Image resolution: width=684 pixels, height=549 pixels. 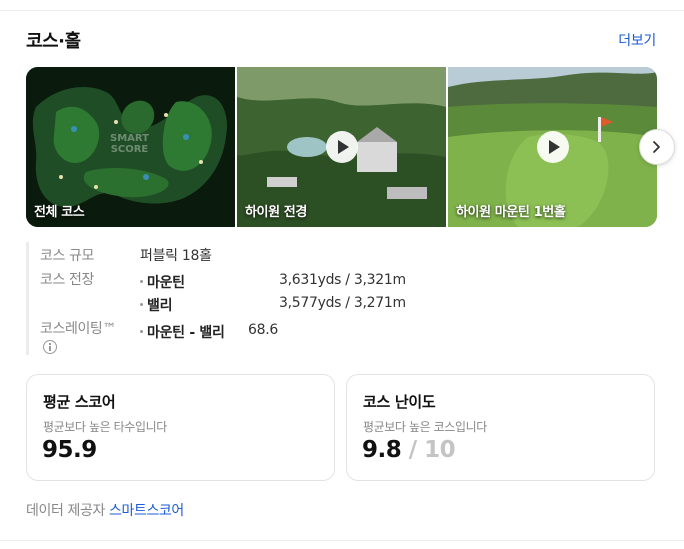 I want to click on course-length-label: 코스 전장, so click(x=67, y=280).